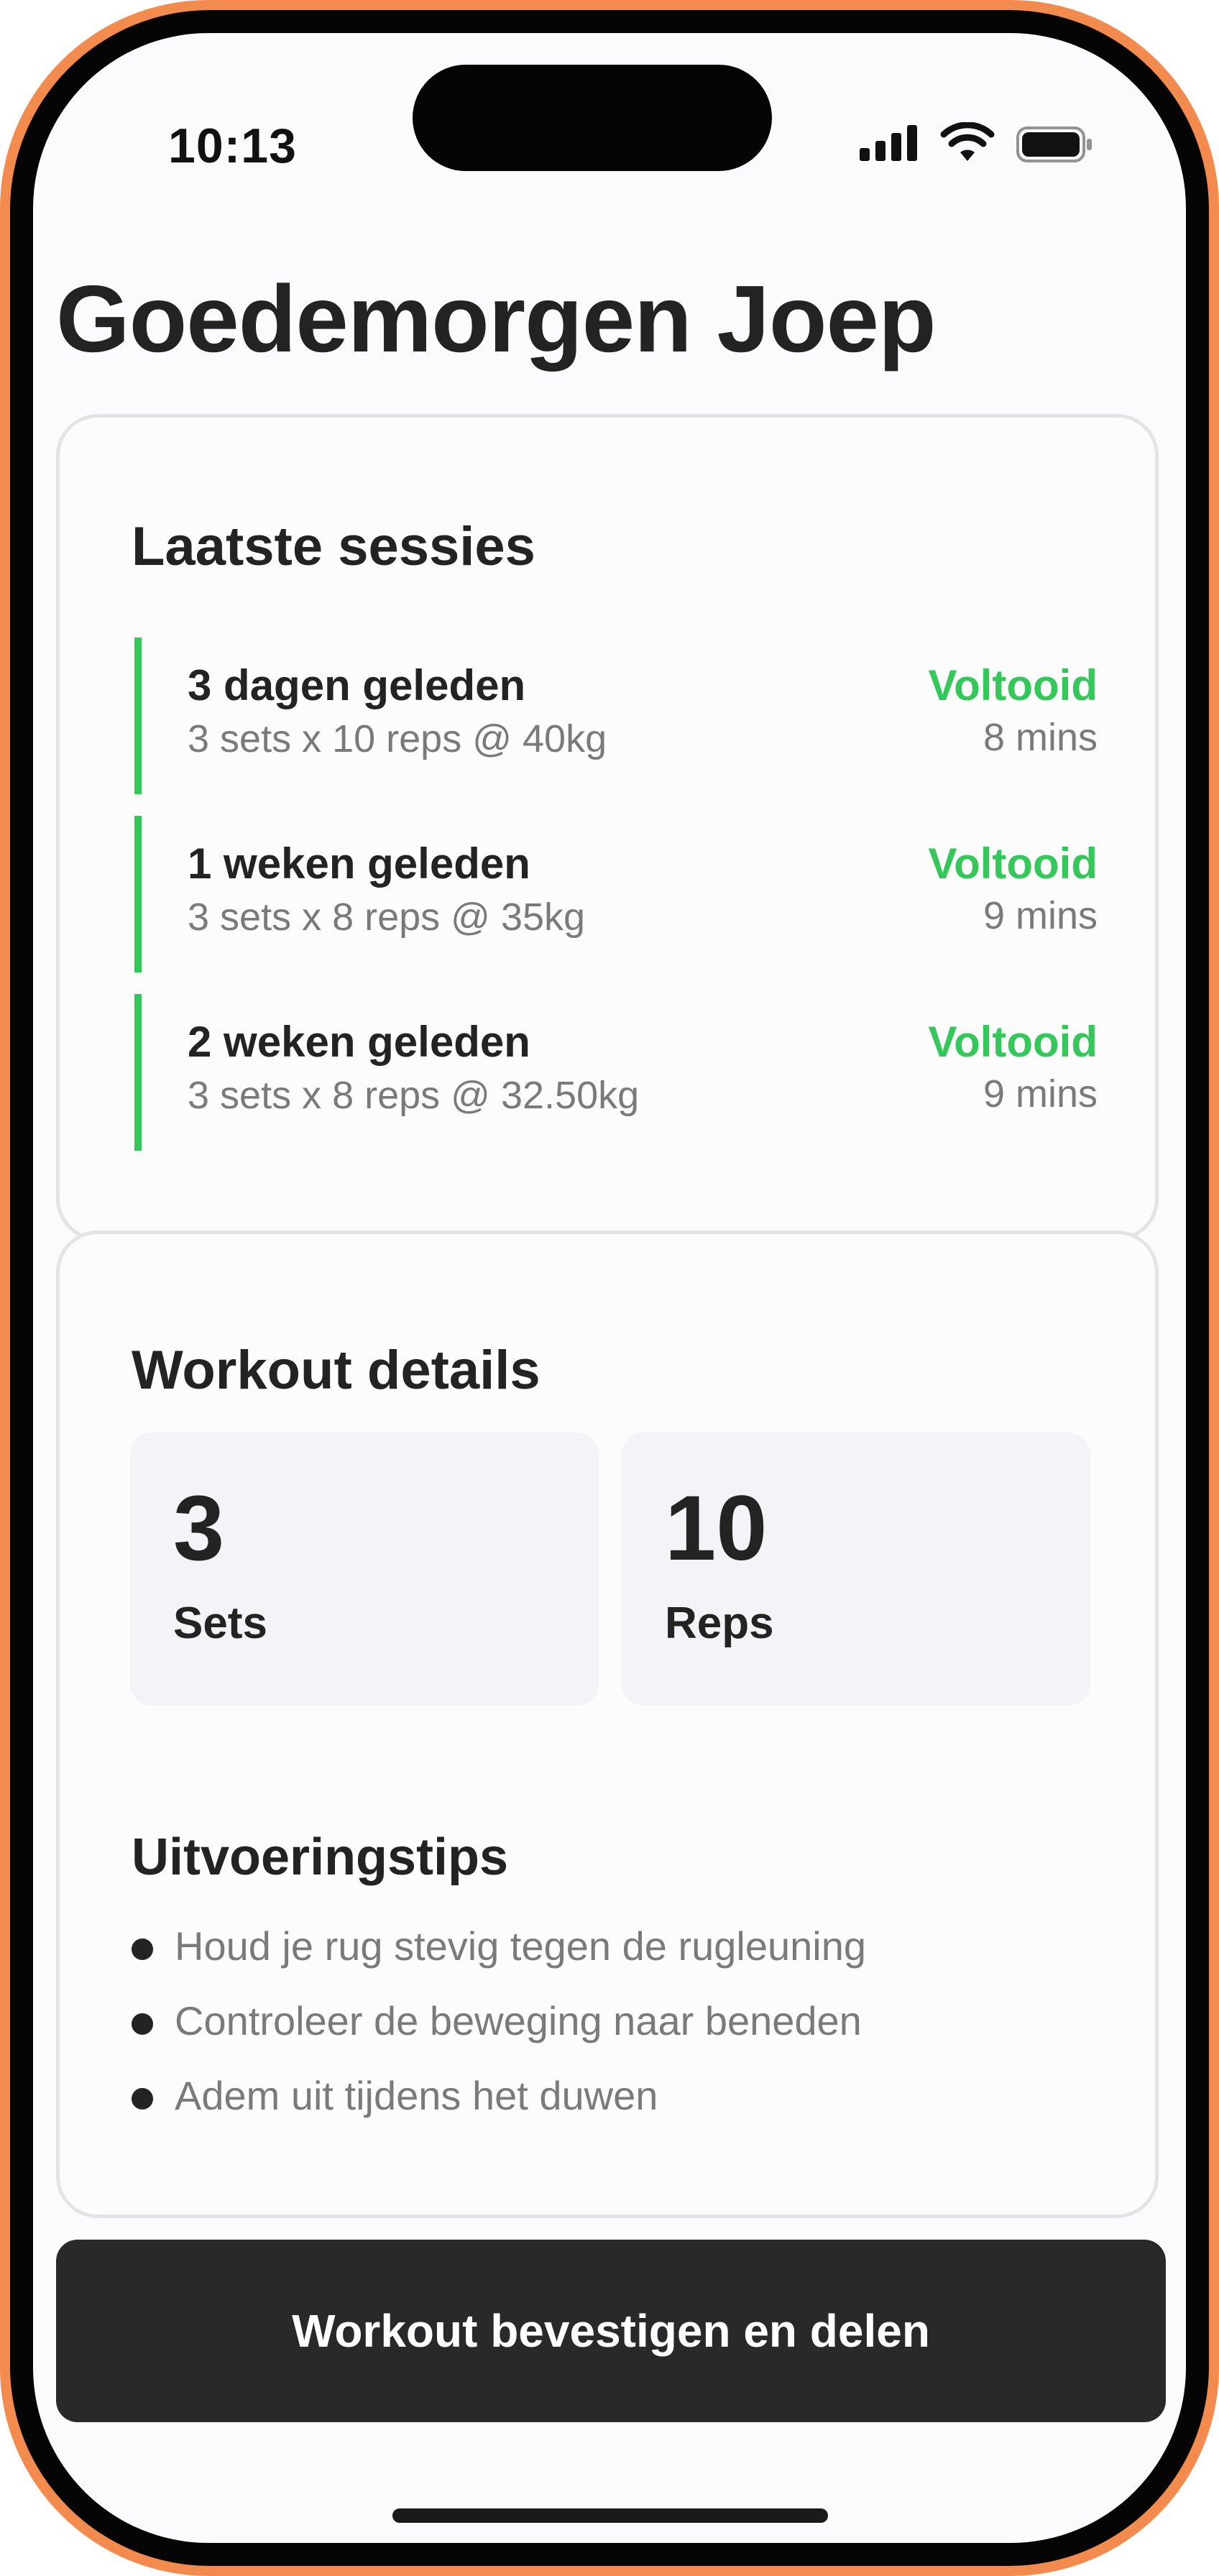 The width and height of the screenshot is (1219, 2576). What do you see at coordinates (414, 1095) in the screenshot?
I see `session-detail: 3 sets x 8 reps @ 32.50kg` at bounding box center [414, 1095].